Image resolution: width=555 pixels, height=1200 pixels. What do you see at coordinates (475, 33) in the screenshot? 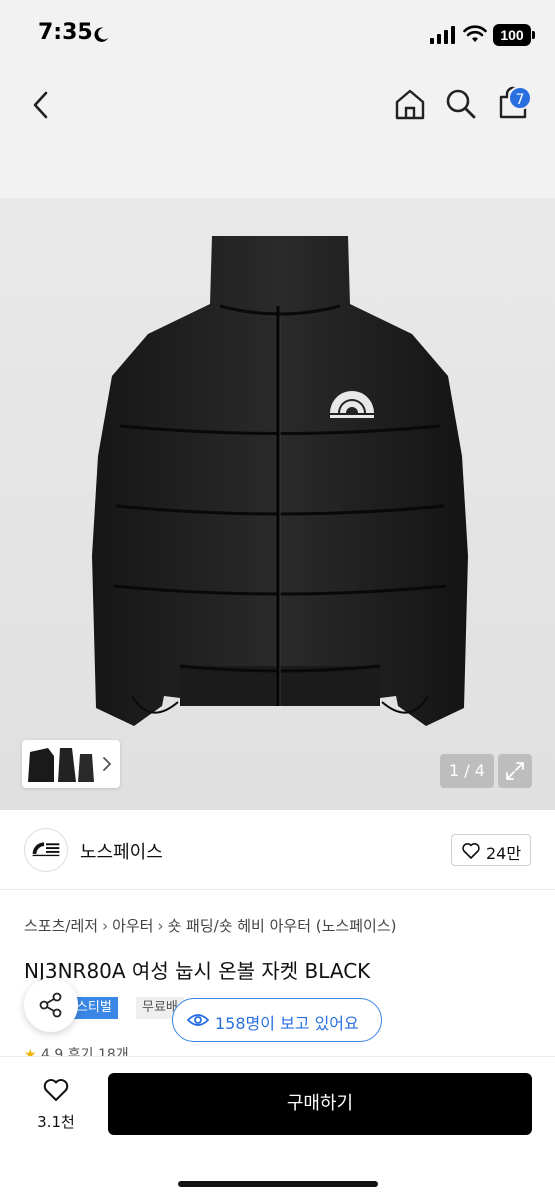
I see `wifi-icon` at bounding box center [475, 33].